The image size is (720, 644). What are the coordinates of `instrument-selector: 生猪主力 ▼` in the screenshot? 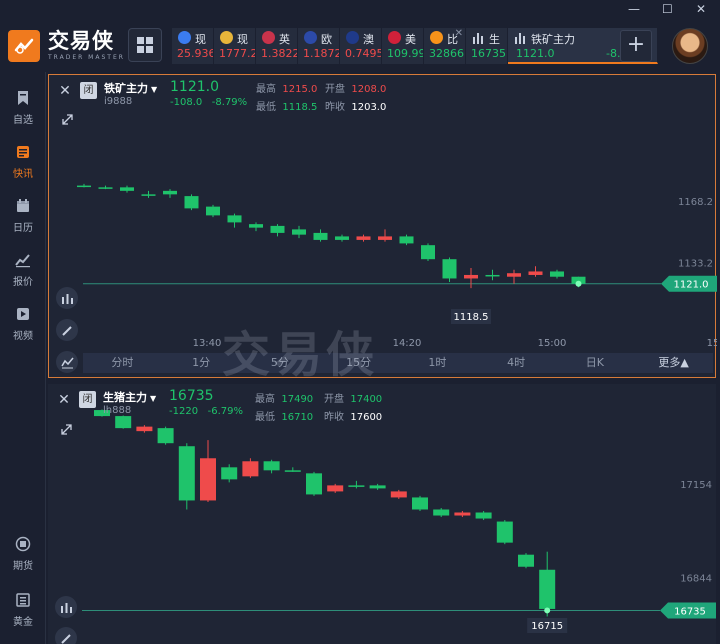 It's located at (129, 397).